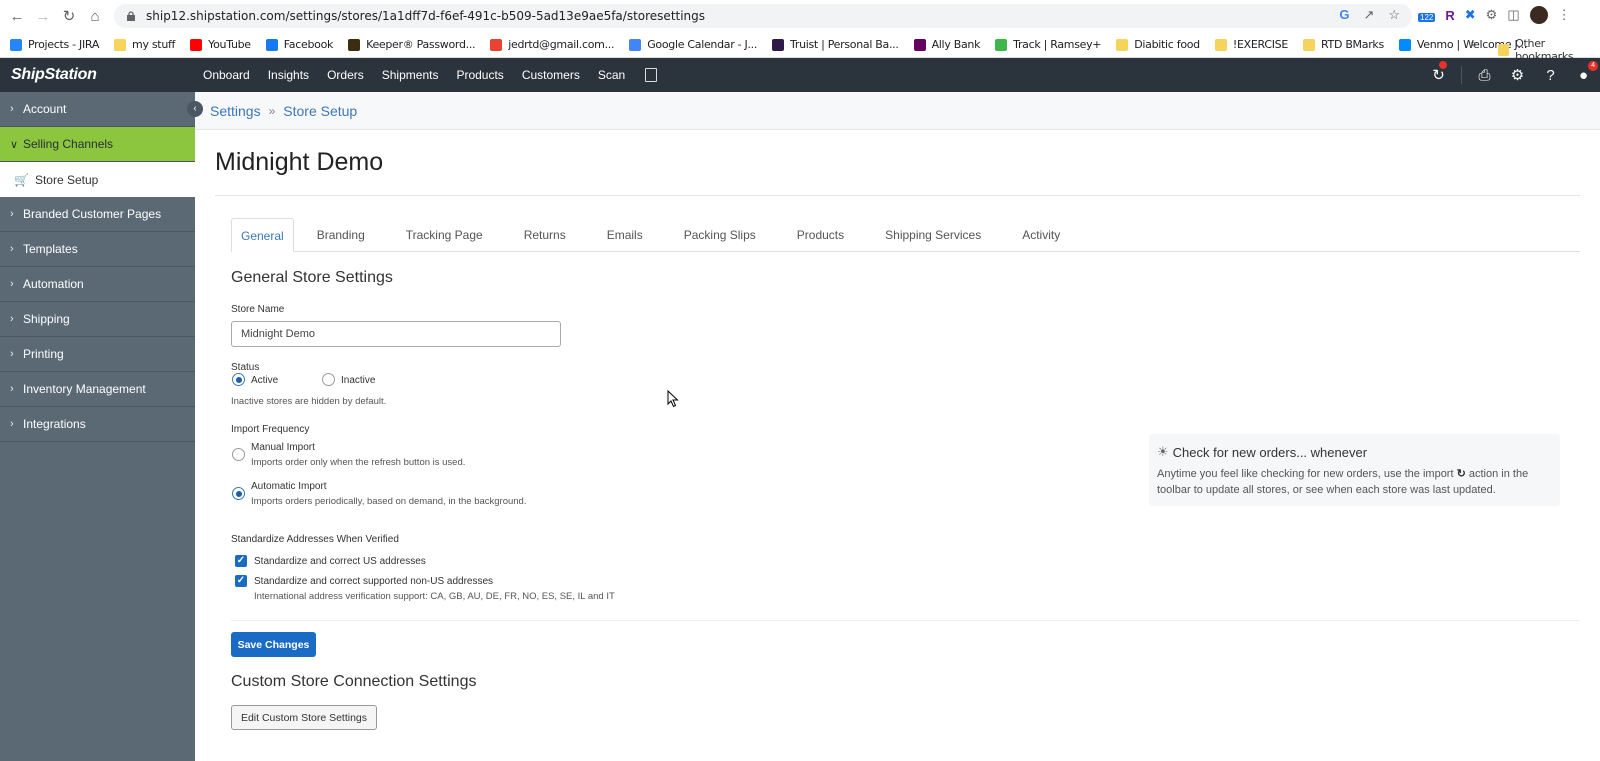 This screenshot has height=761, width=1600. Describe the element at coordinates (1564, 15) in the screenshot. I see `menu-icon: ⋮` at that location.